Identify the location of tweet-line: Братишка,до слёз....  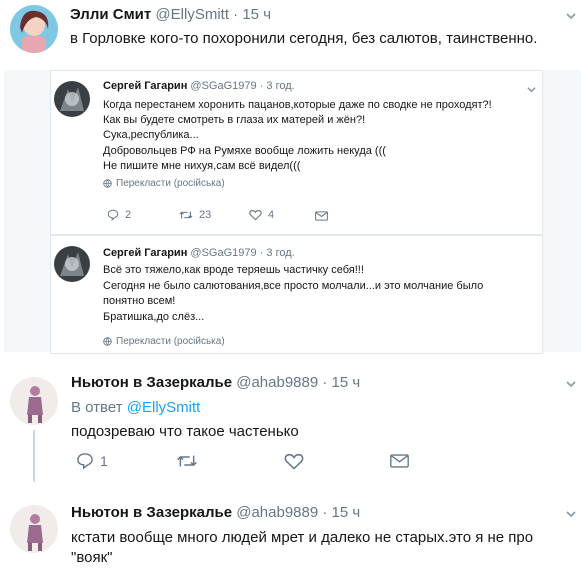
(154, 316).